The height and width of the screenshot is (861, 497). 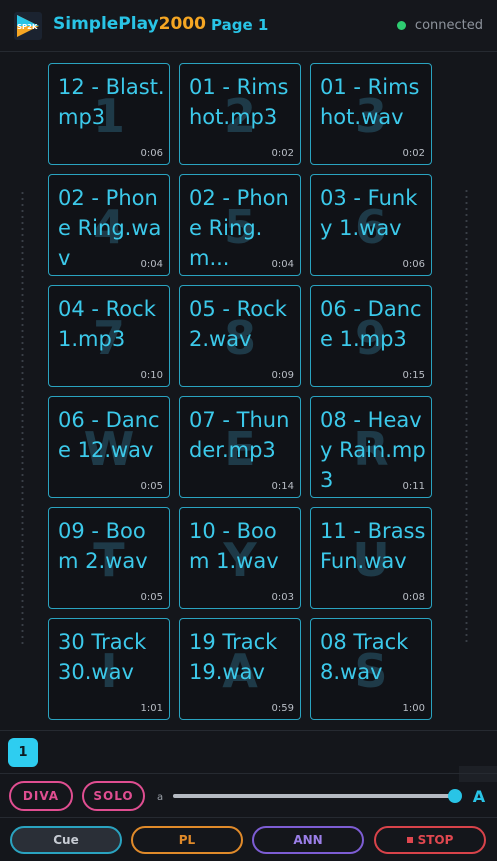 I want to click on sound-pad: E 07 - Thunder.mp3 0:14, so click(x=240, y=447).